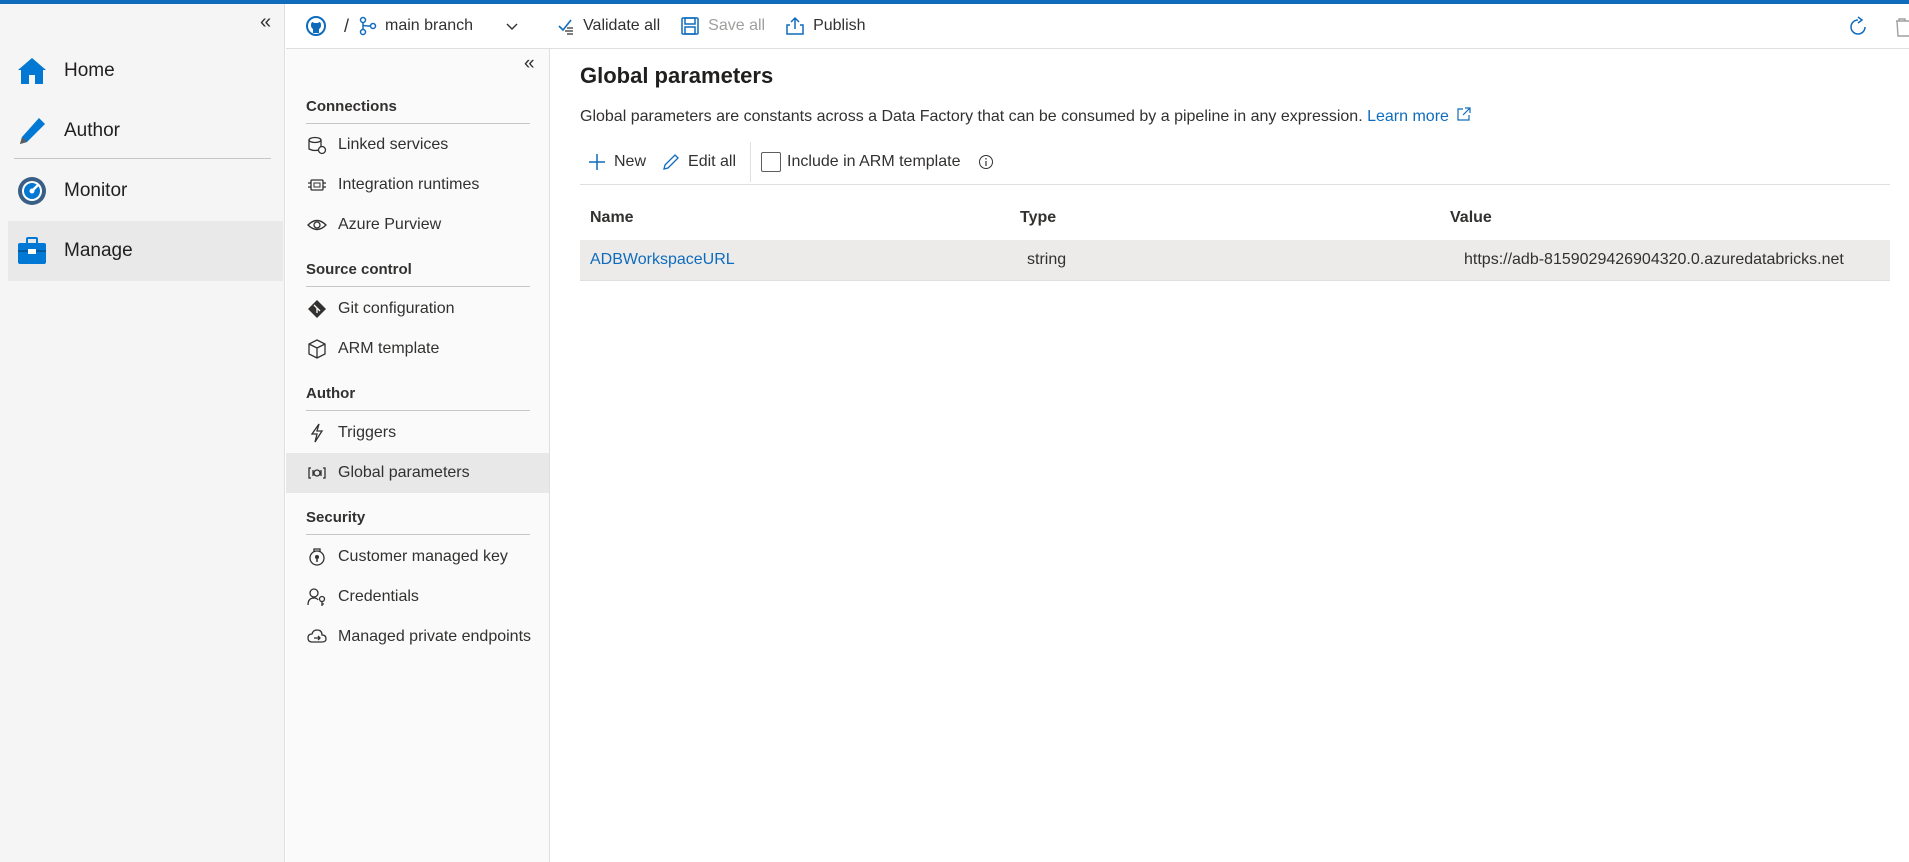 The image size is (1909, 862). I want to click on new-button: New, so click(617, 162).